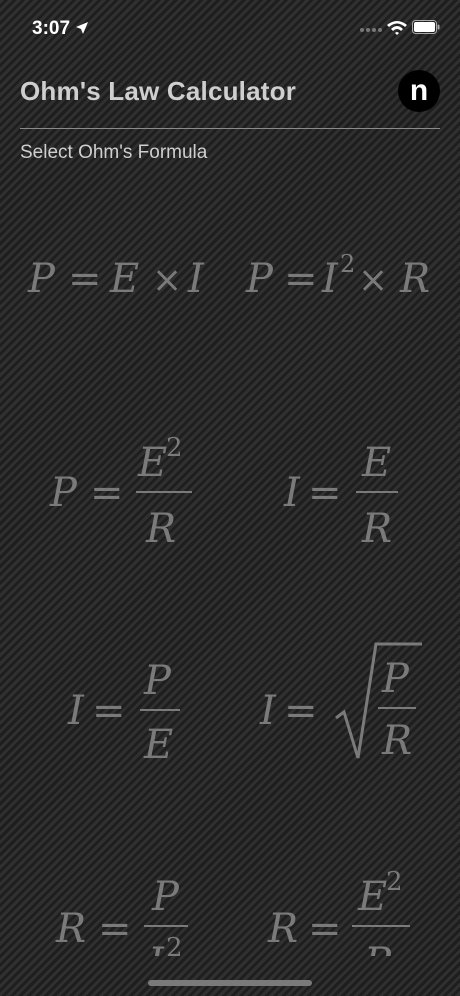  What do you see at coordinates (156, 948) in the screenshot?
I see `formula-denominator: I` at bounding box center [156, 948].